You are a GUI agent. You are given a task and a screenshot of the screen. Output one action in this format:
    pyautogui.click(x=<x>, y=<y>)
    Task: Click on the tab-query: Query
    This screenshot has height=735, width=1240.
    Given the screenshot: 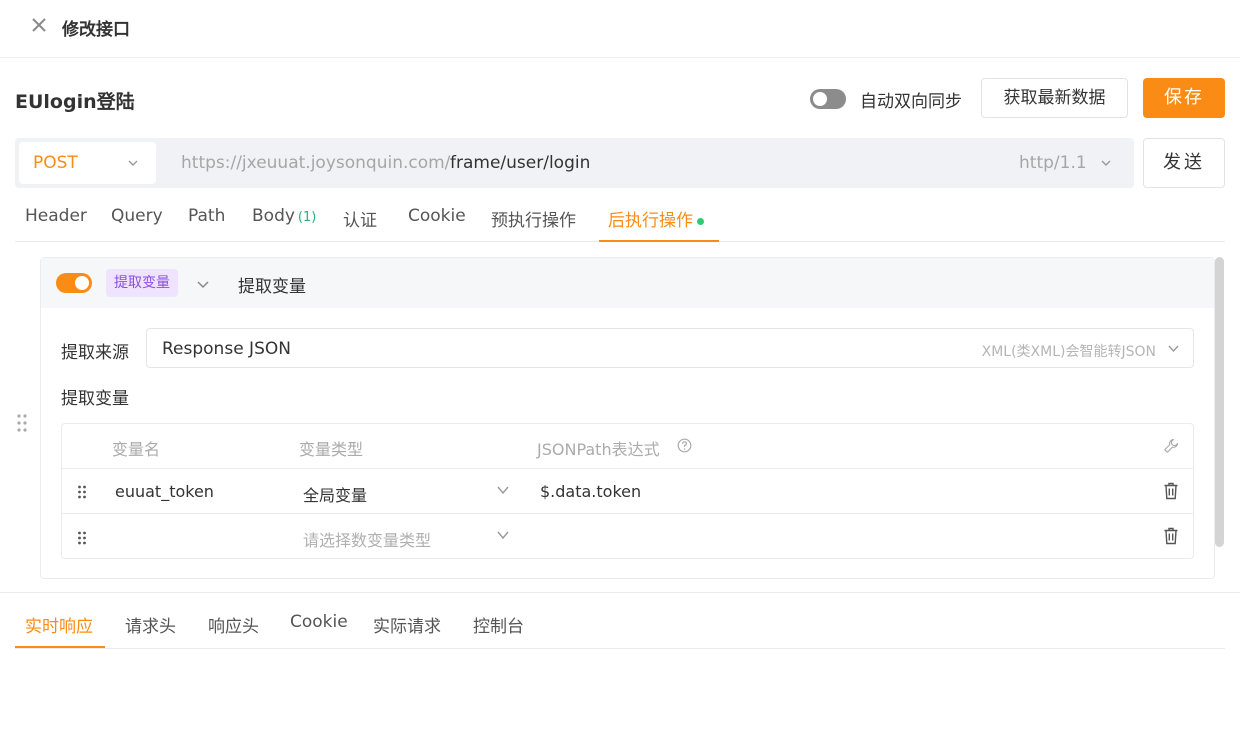 What is the action you would take?
    pyautogui.click(x=137, y=216)
    